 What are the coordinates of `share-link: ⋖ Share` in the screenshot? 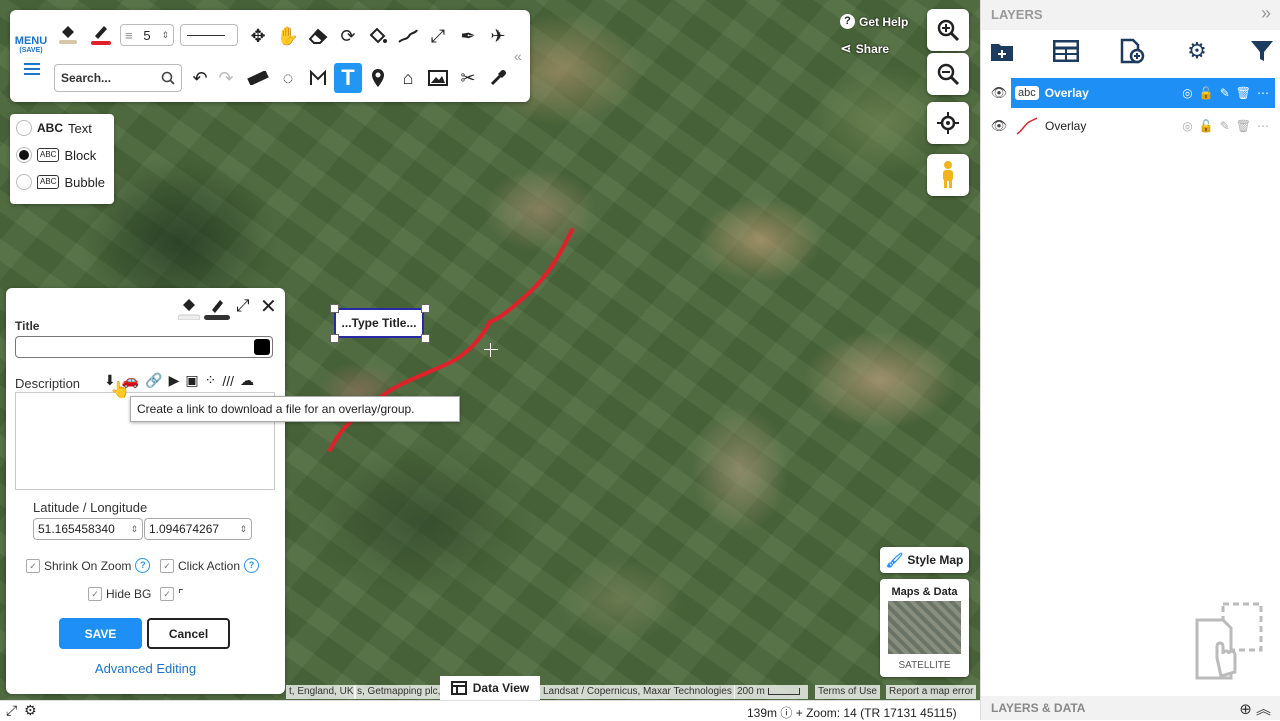 It's located at (864, 48).